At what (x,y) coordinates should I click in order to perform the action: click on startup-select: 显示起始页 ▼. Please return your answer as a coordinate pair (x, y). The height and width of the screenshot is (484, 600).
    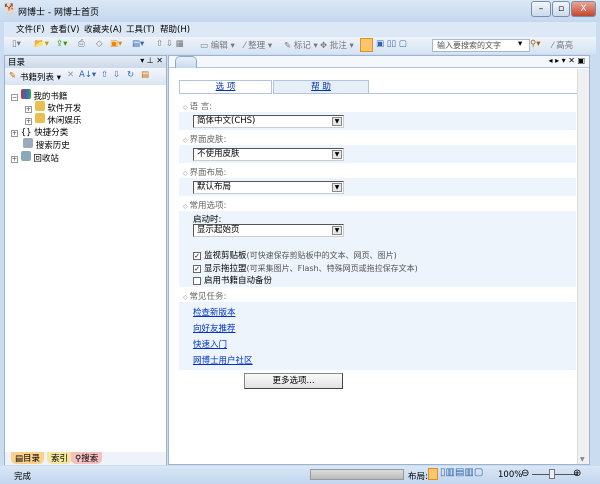
    Looking at the image, I should click on (268, 230).